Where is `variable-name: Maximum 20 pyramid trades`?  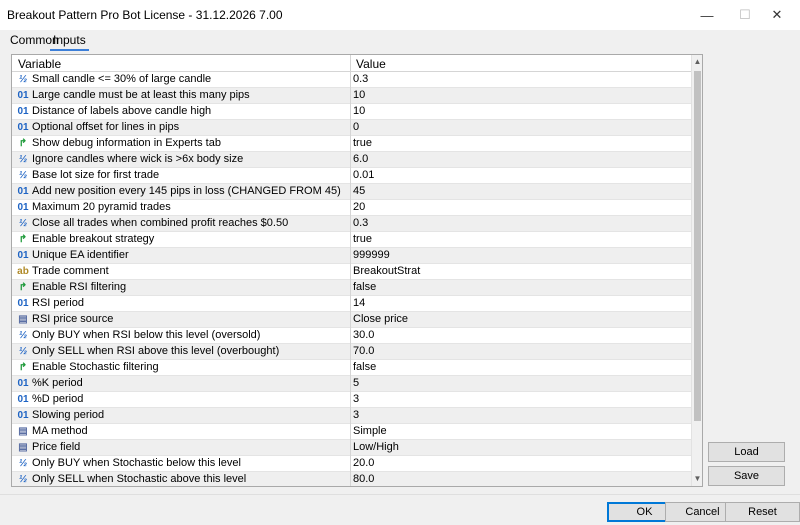 variable-name: Maximum 20 pyramid trades is located at coordinates (101, 207).